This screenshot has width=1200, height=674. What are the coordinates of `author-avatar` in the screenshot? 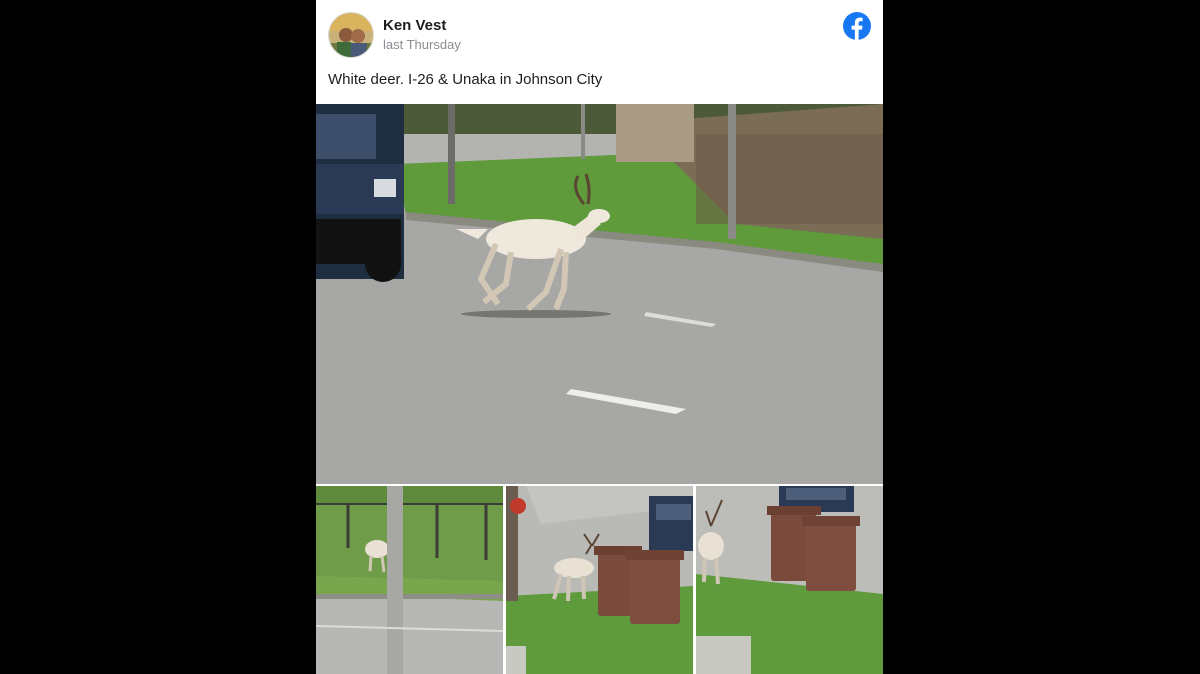 It's located at (351, 35).